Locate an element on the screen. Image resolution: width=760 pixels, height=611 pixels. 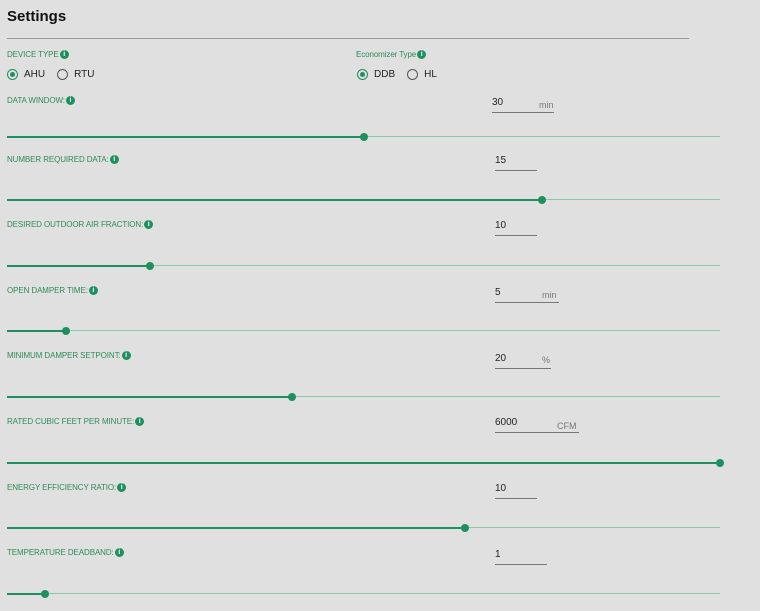
rated-cfm-slider is located at coordinates (365, 463).